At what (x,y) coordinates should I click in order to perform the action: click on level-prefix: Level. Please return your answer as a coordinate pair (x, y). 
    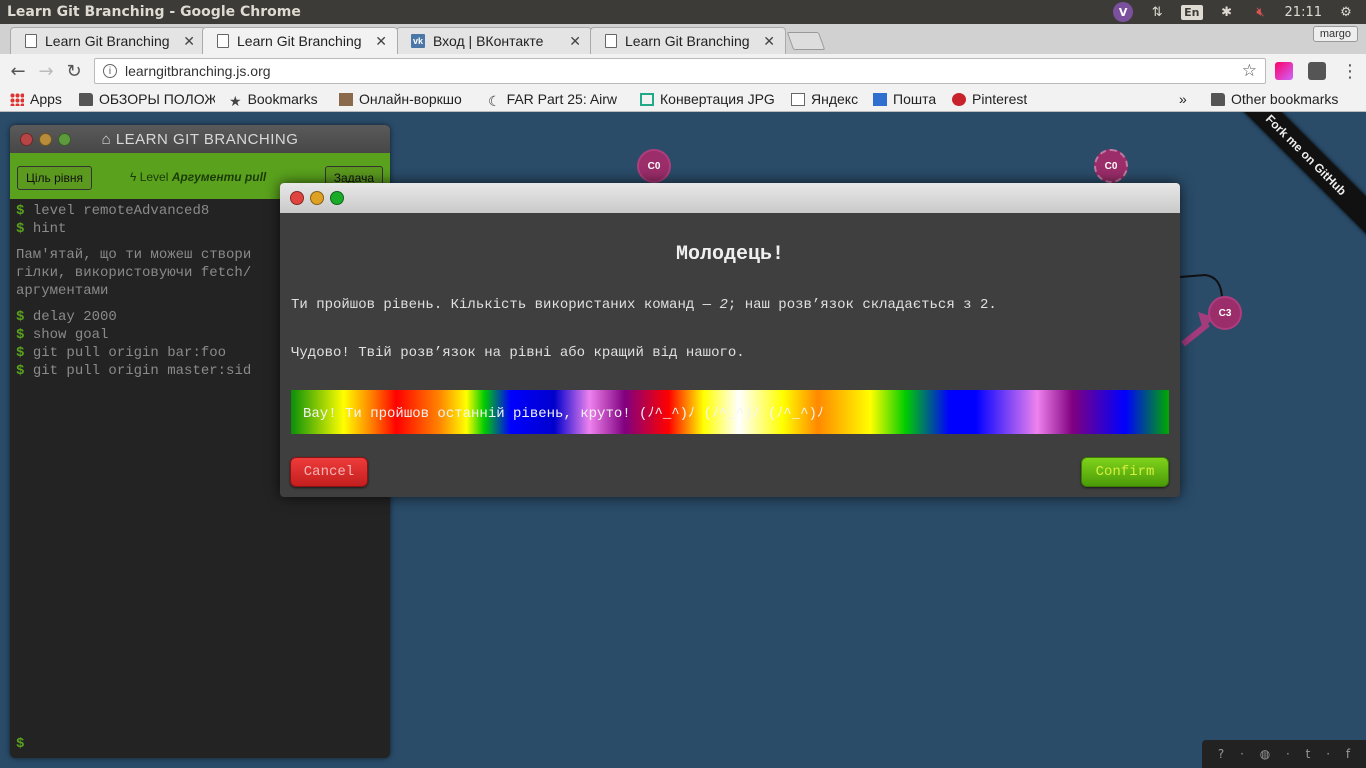
    Looking at the image, I should click on (154, 177).